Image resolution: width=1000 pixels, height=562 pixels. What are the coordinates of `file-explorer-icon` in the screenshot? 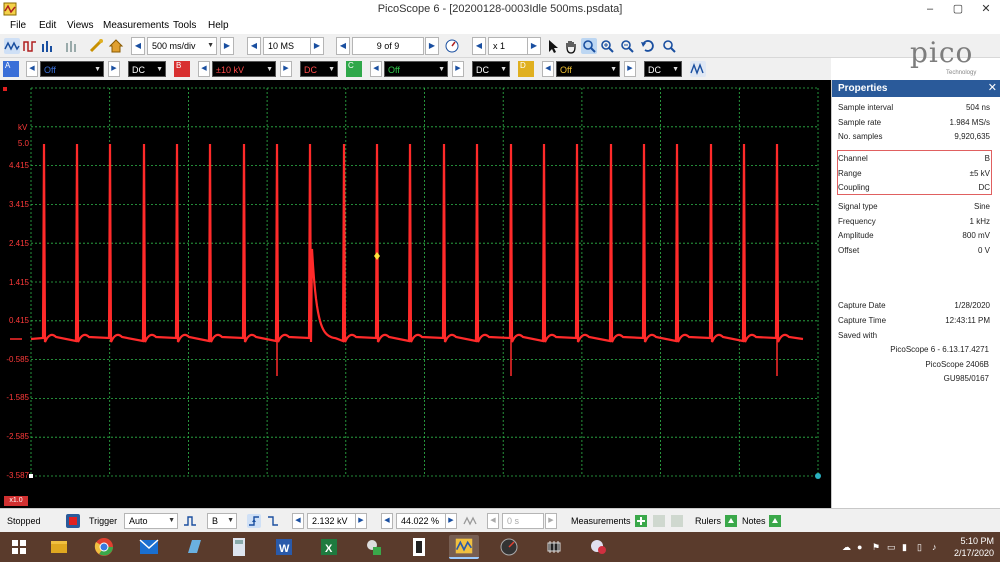 It's located at (59, 547).